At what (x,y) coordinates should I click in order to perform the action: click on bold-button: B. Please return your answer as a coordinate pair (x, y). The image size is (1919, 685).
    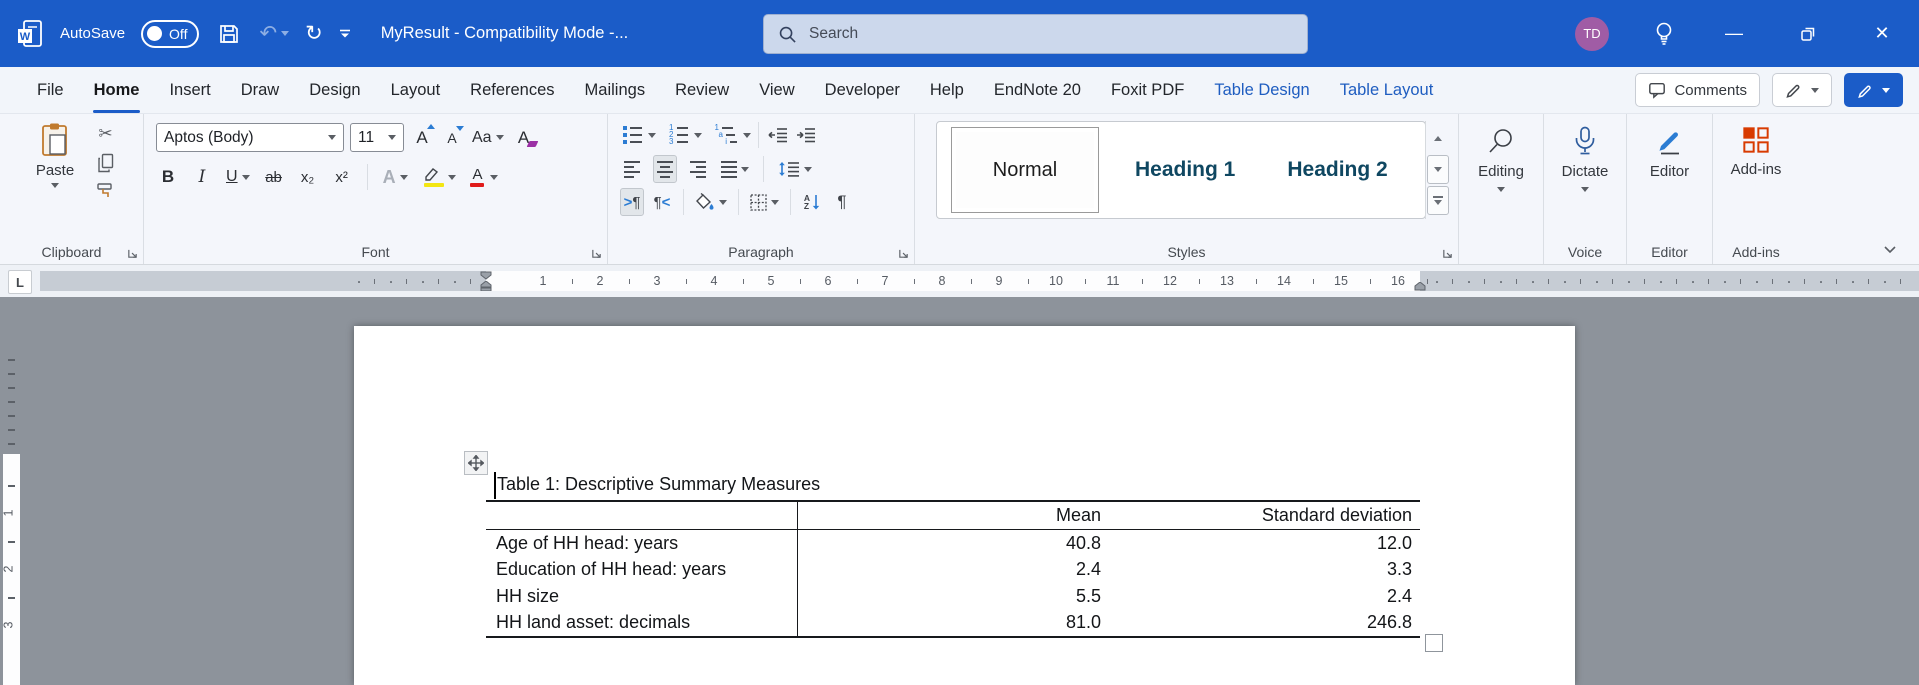
    Looking at the image, I should click on (168, 177).